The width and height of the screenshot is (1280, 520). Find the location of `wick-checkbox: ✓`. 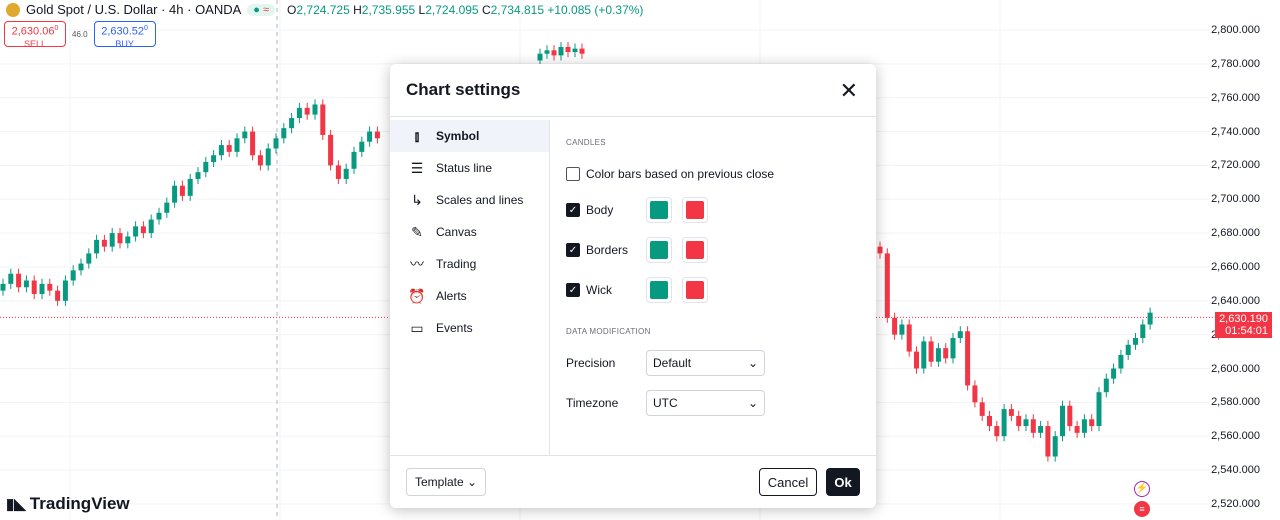

wick-checkbox: ✓ is located at coordinates (573, 290).